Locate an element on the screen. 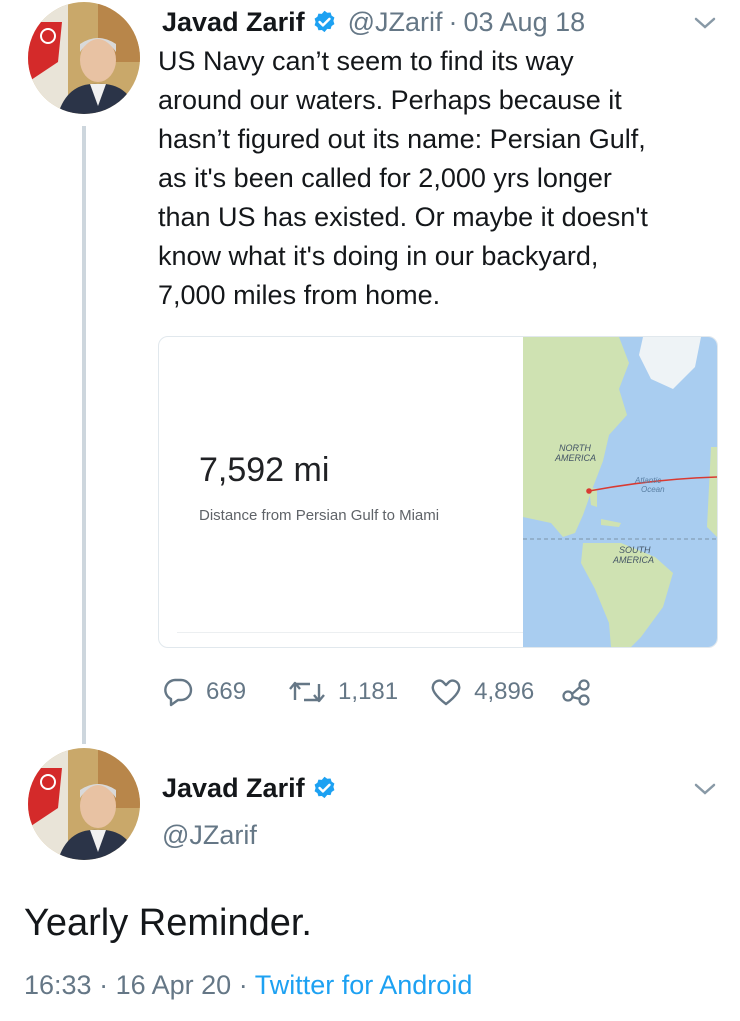 This screenshot has height=1021, width=740. retweet-icon is located at coordinates (307, 692).